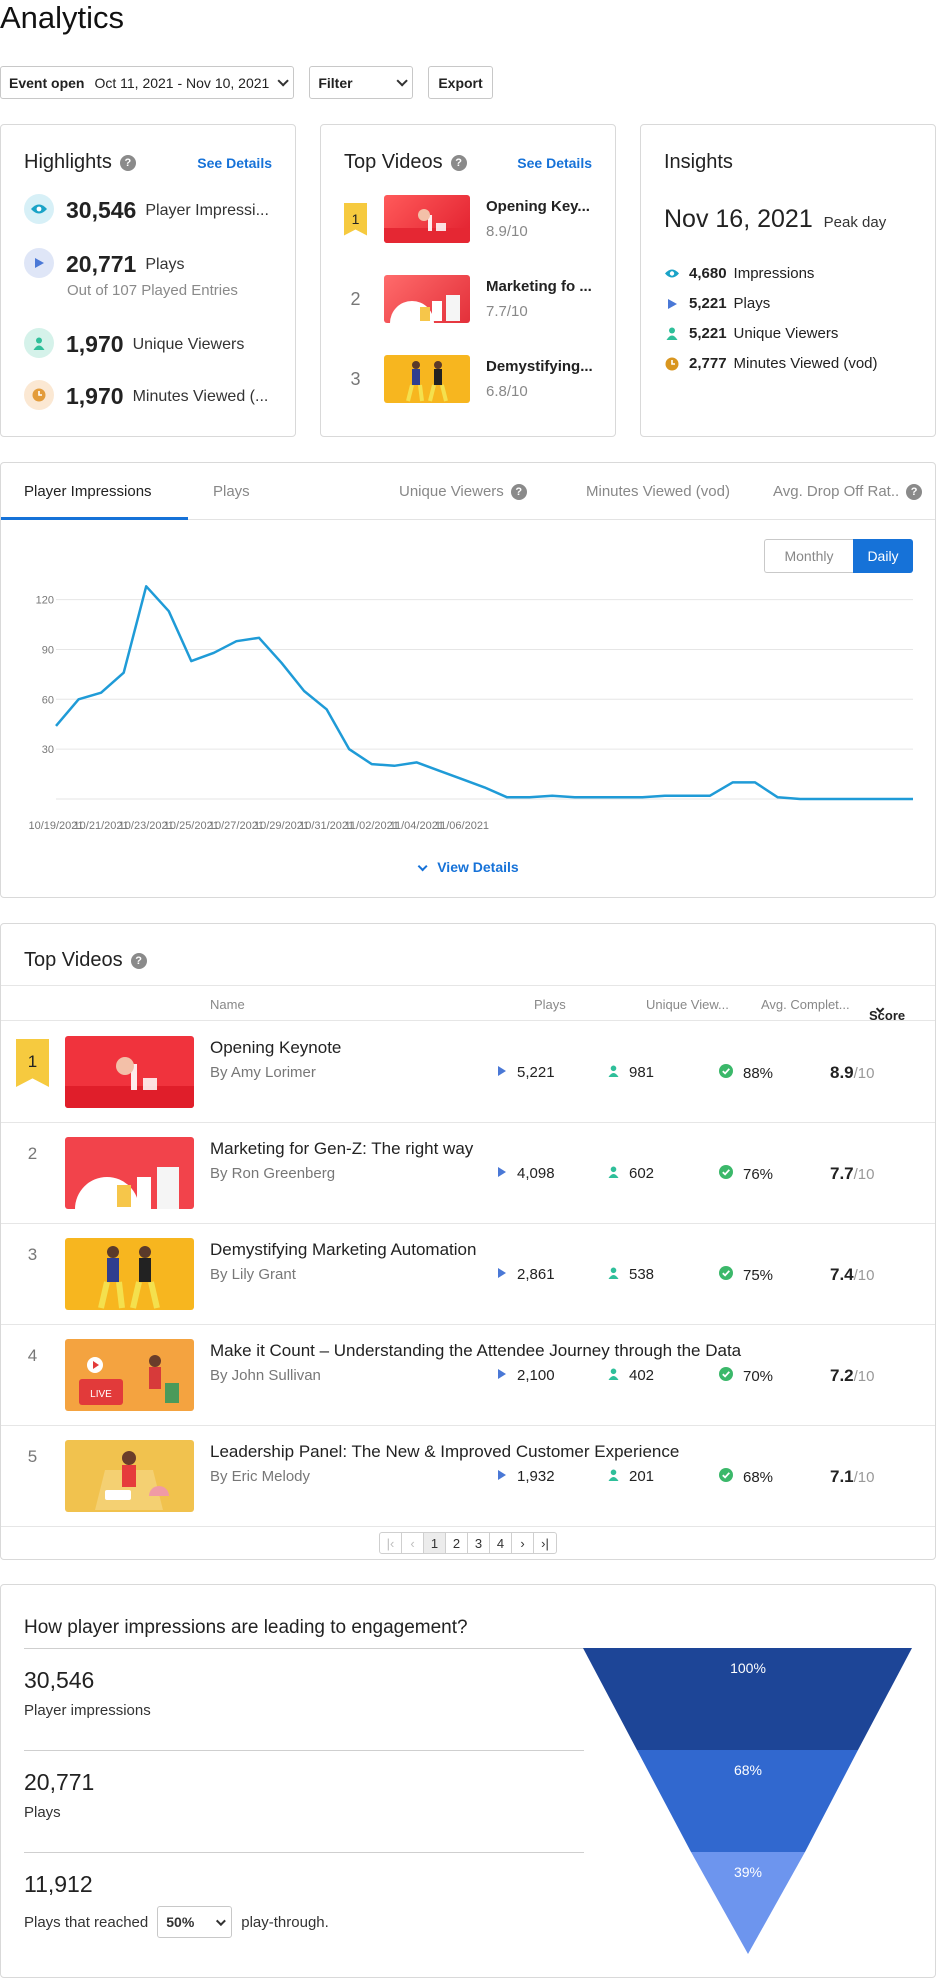  I want to click on series-line, so click(484, 693).